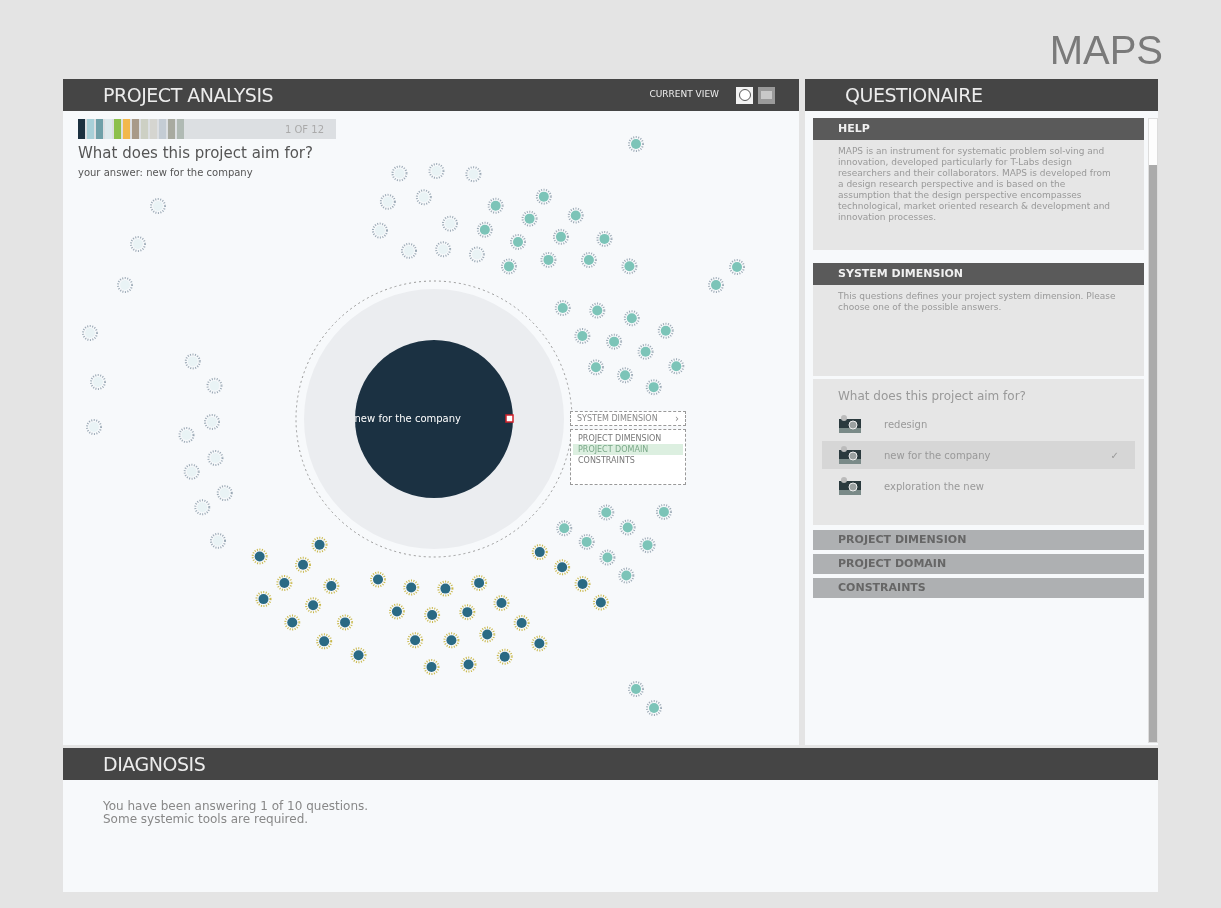  I want to click on popup-title: SYSTEM DIMENSION, so click(617, 418).